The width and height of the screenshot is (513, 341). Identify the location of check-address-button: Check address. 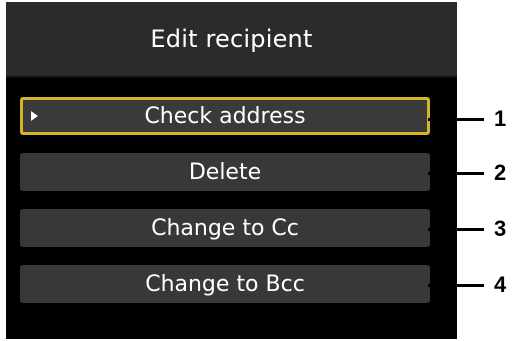
(225, 116).